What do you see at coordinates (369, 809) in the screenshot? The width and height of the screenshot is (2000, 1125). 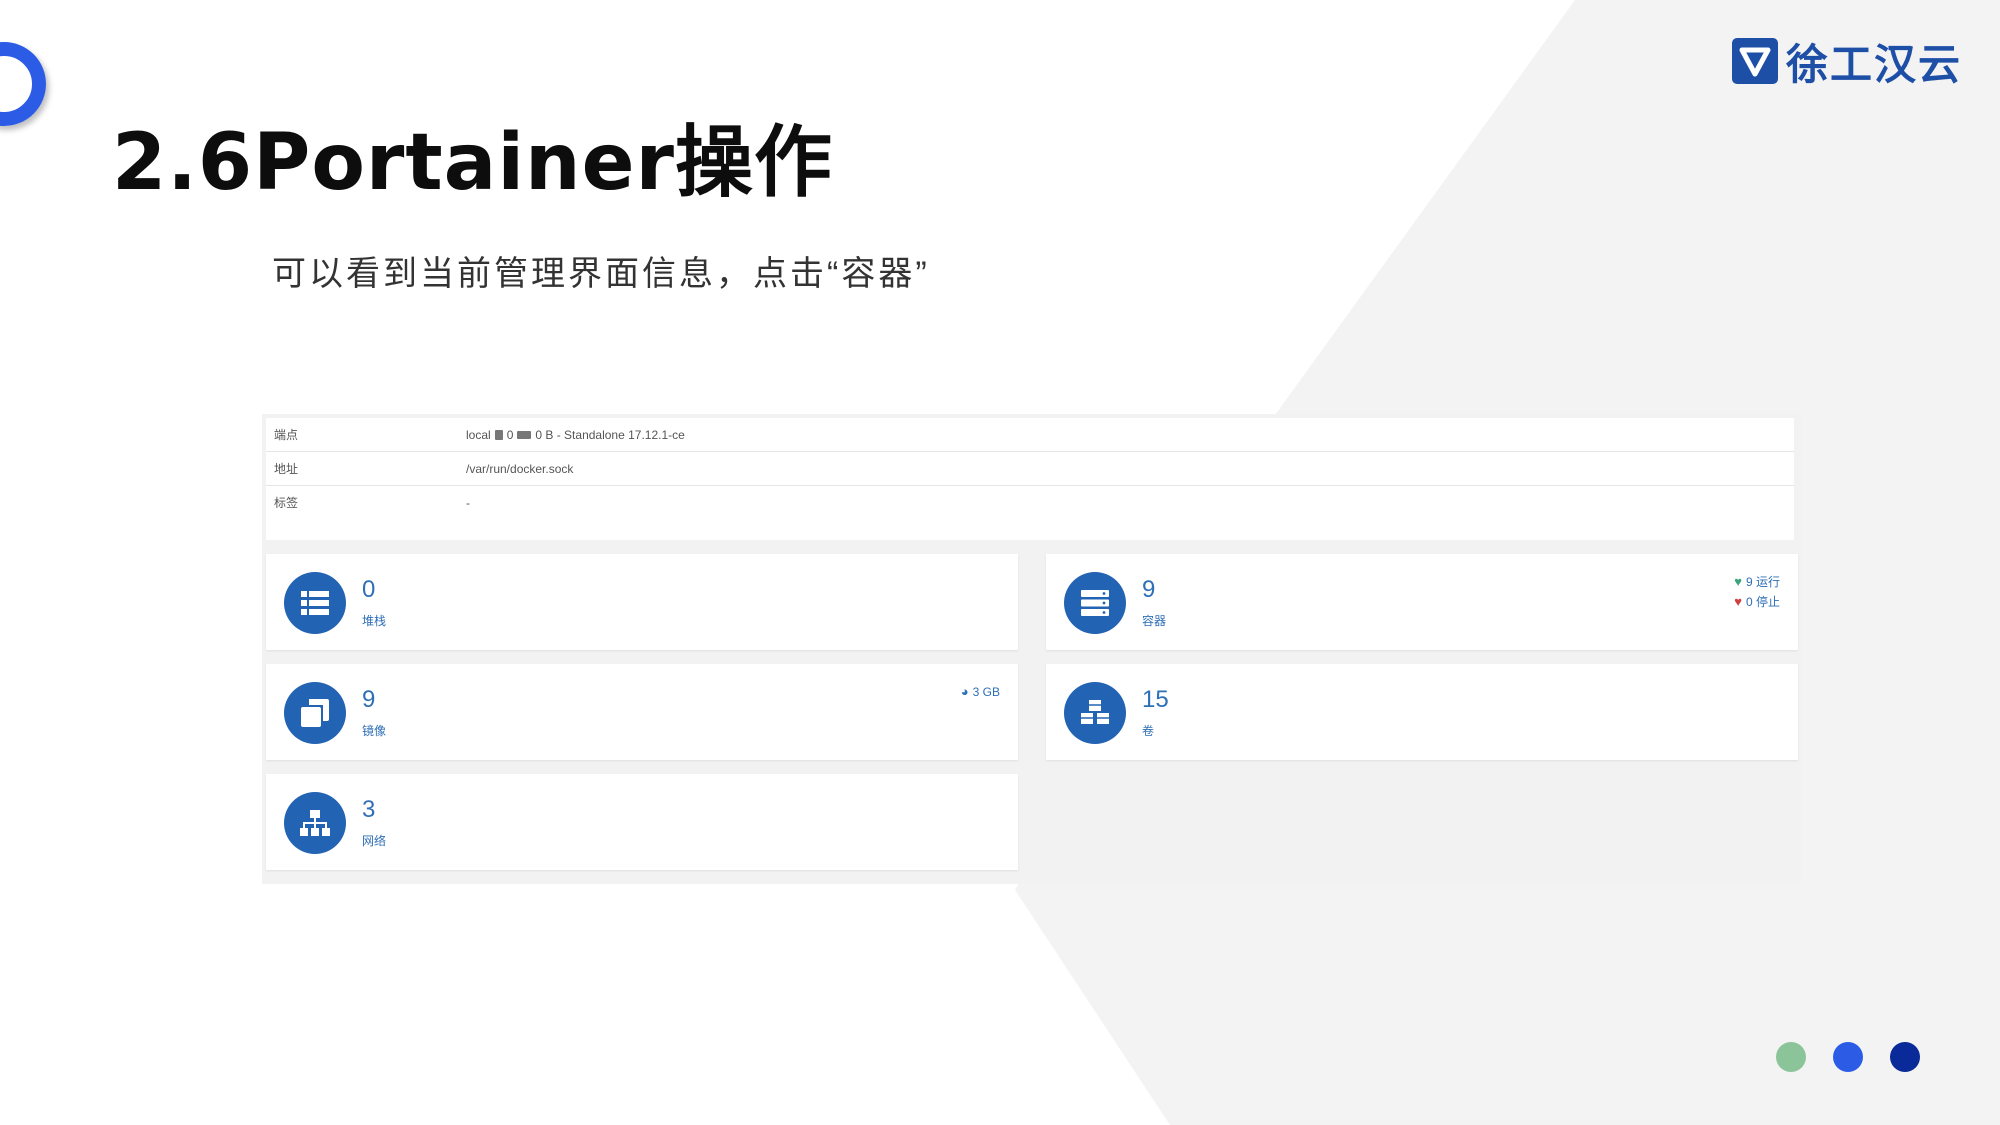 I see `networks-count: 3` at bounding box center [369, 809].